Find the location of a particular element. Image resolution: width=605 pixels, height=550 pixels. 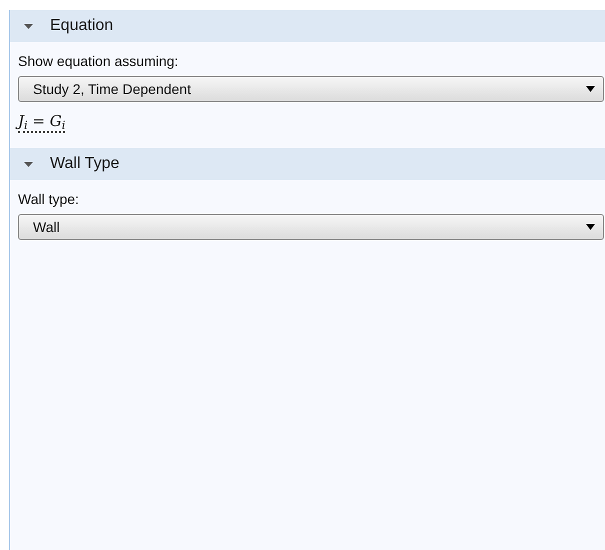

dropdown: Study 2, Time Dependent is located at coordinates (311, 89).